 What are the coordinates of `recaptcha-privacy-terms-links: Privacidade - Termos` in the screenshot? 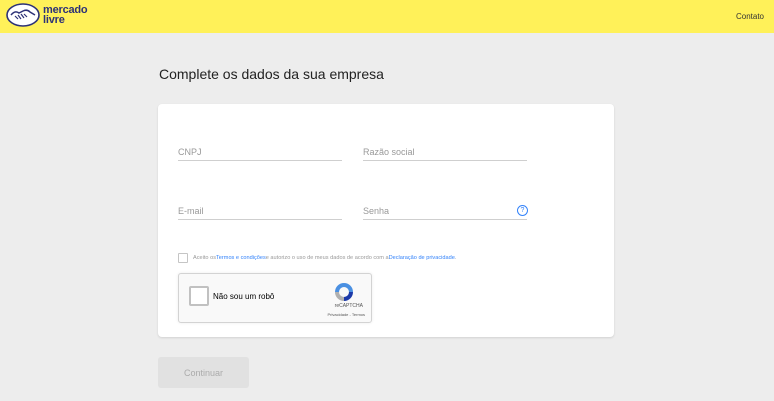 It's located at (347, 314).